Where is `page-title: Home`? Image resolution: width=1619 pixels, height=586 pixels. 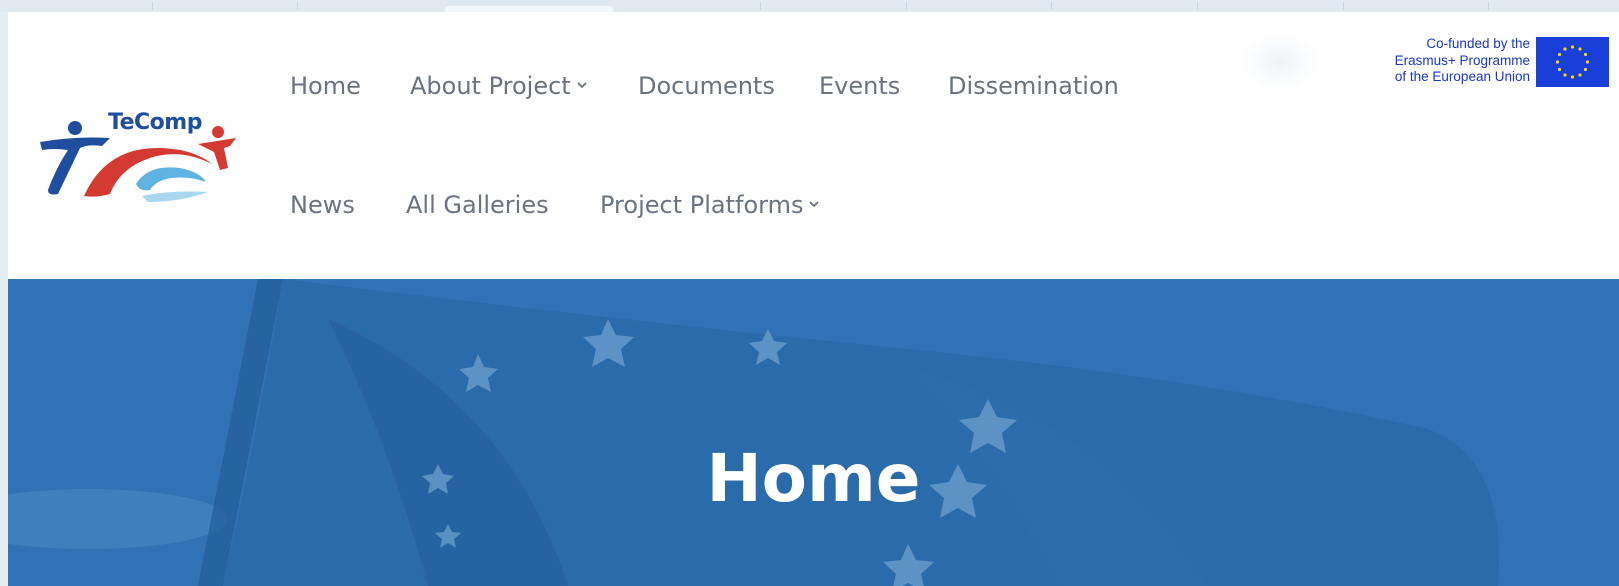
page-title: Home is located at coordinates (813, 479).